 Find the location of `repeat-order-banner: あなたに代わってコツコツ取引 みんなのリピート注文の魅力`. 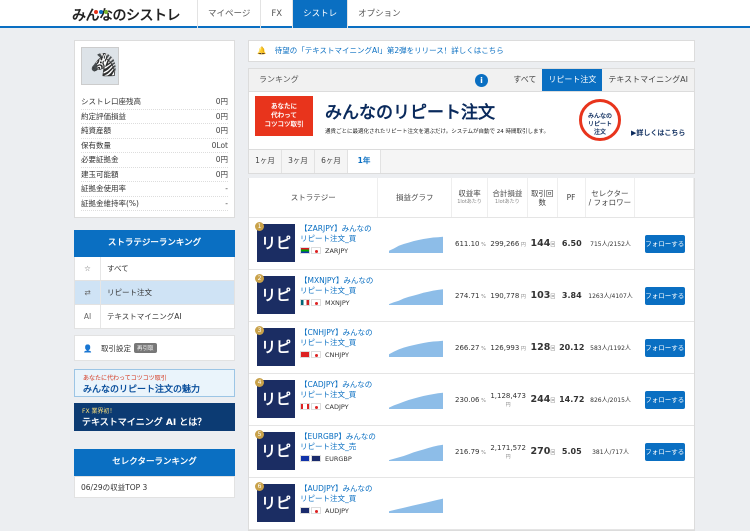

repeat-order-banner: あなたに代わってコツコツ取引 みんなのリピート注文の魅力 is located at coordinates (154, 383).